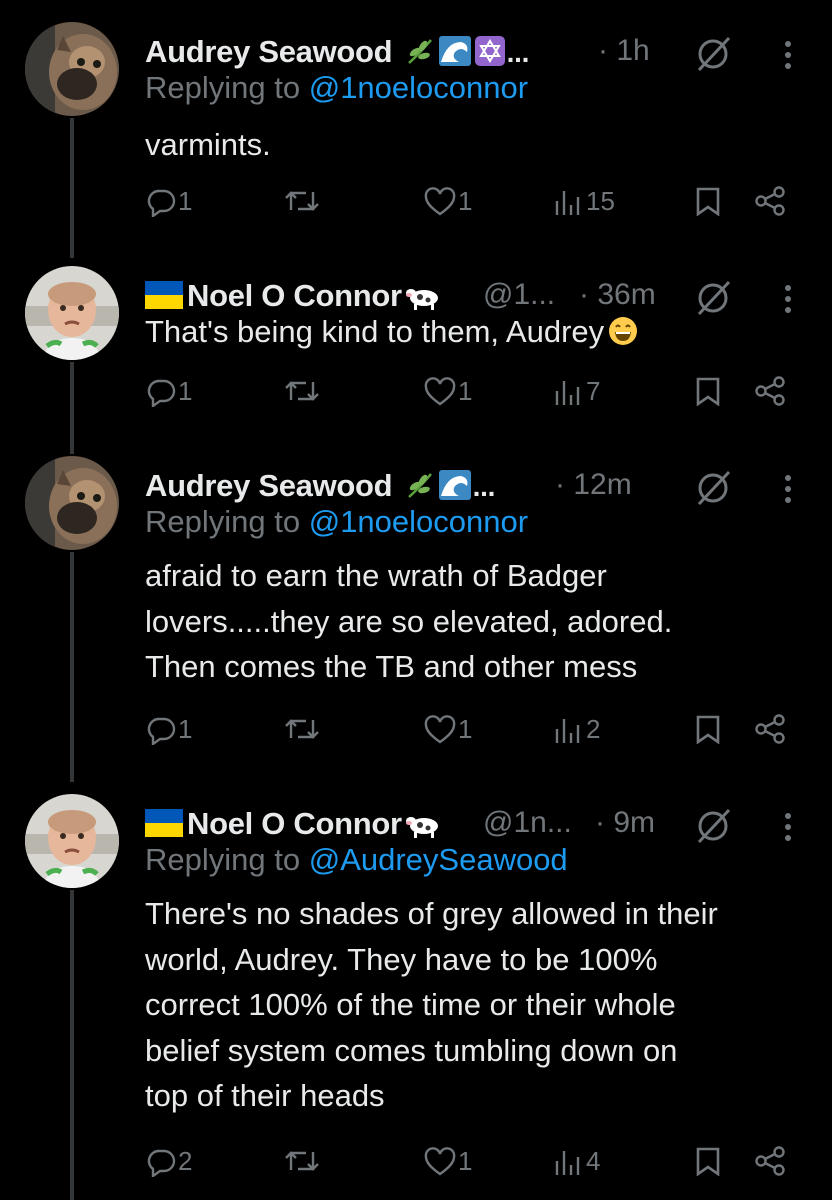  I want to click on views-button: 2, so click(577, 729).